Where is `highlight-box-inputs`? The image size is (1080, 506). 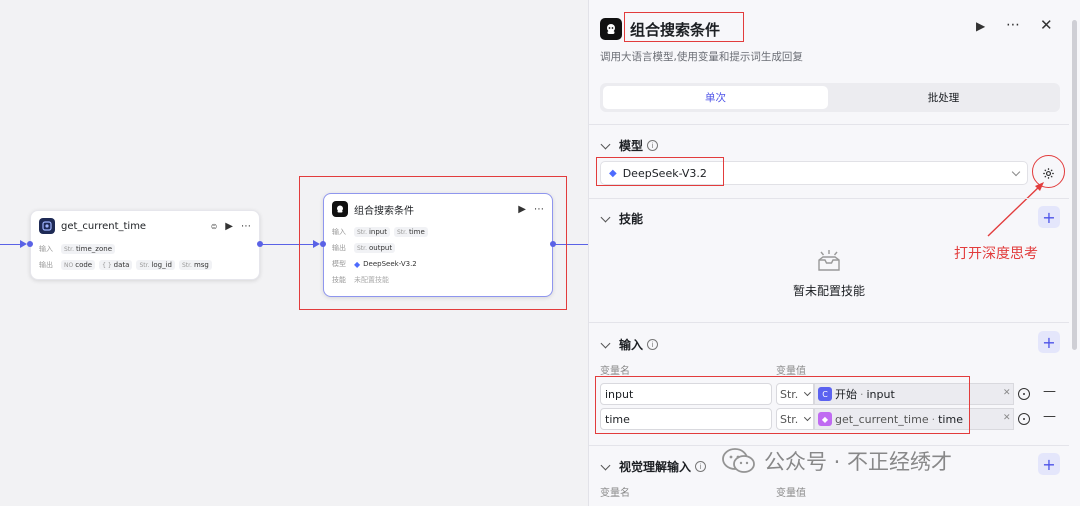
highlight-box-inputs is located at coordinates (782, 405).